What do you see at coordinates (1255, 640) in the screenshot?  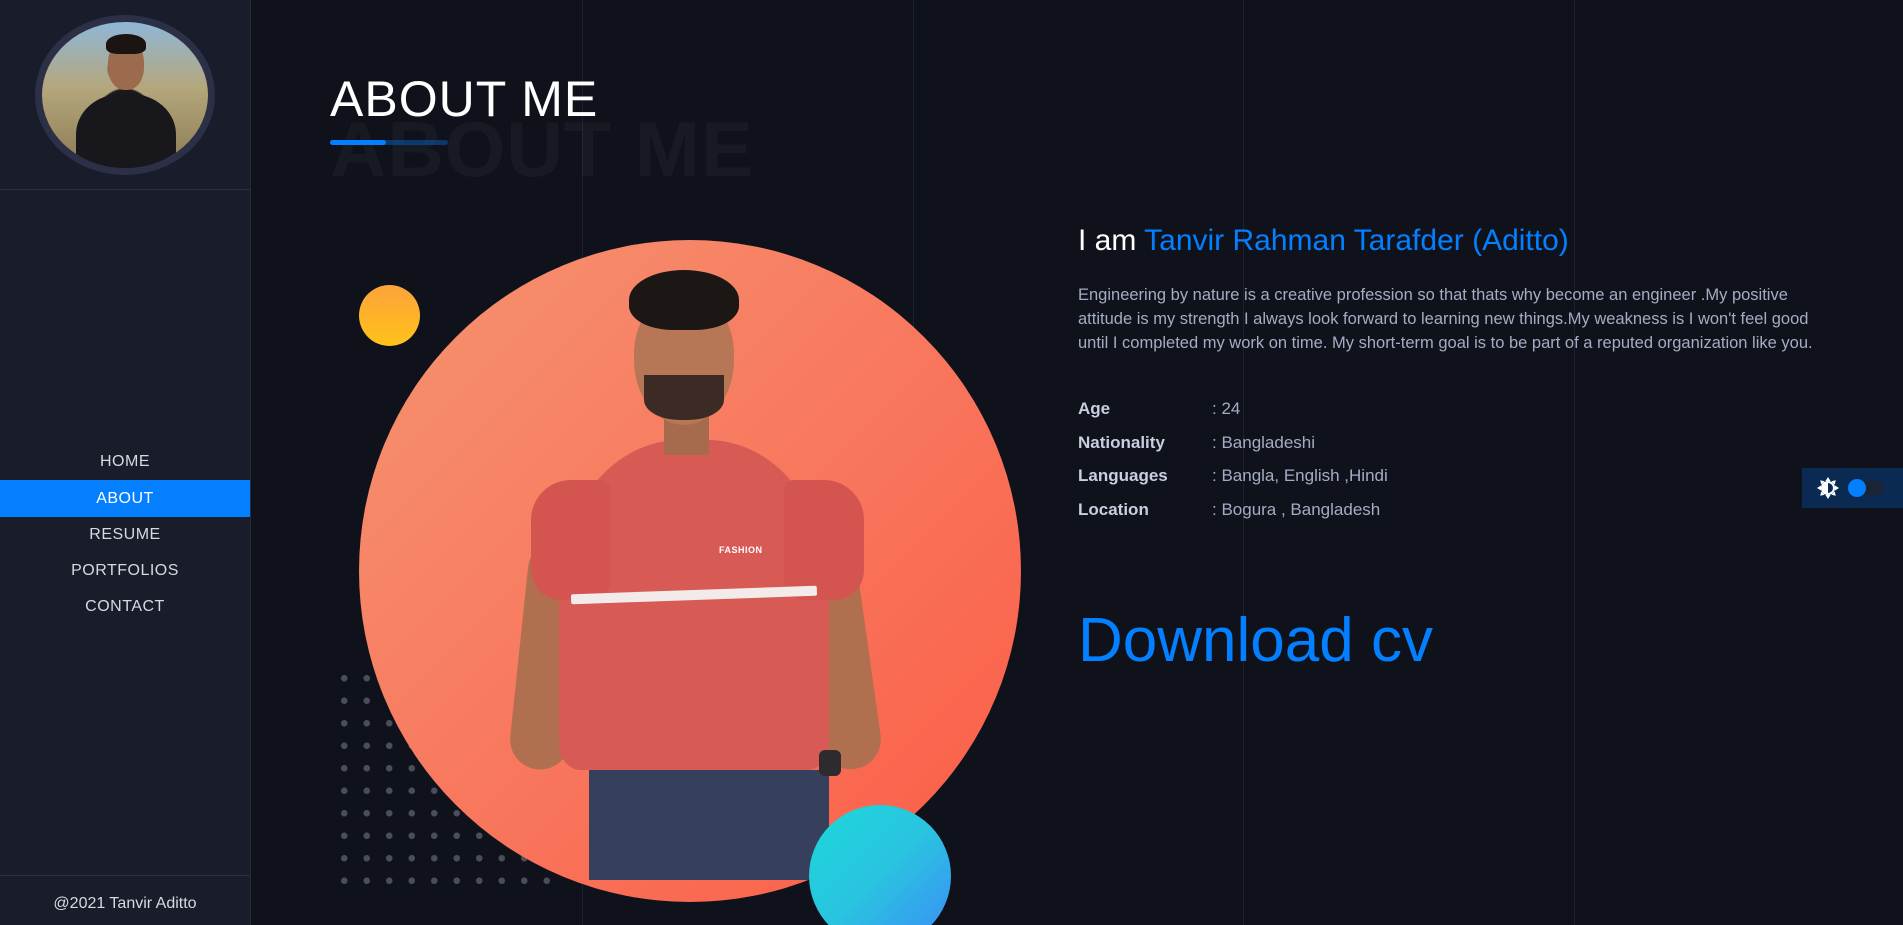 I see `download-cv-link: Download cv` at bounding box center [1255, 640].